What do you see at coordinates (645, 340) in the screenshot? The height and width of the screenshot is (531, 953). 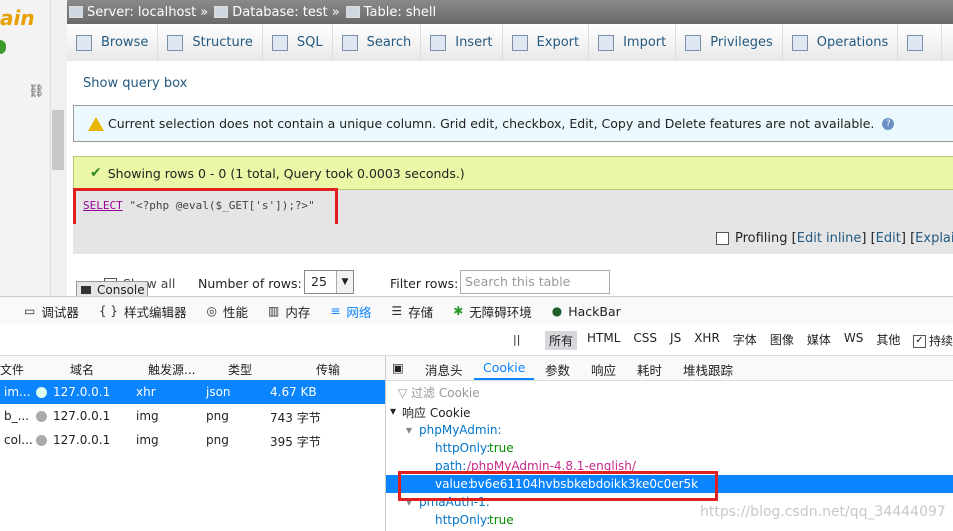 I see `filter-css: CSS` at bounding box center [645, 340].